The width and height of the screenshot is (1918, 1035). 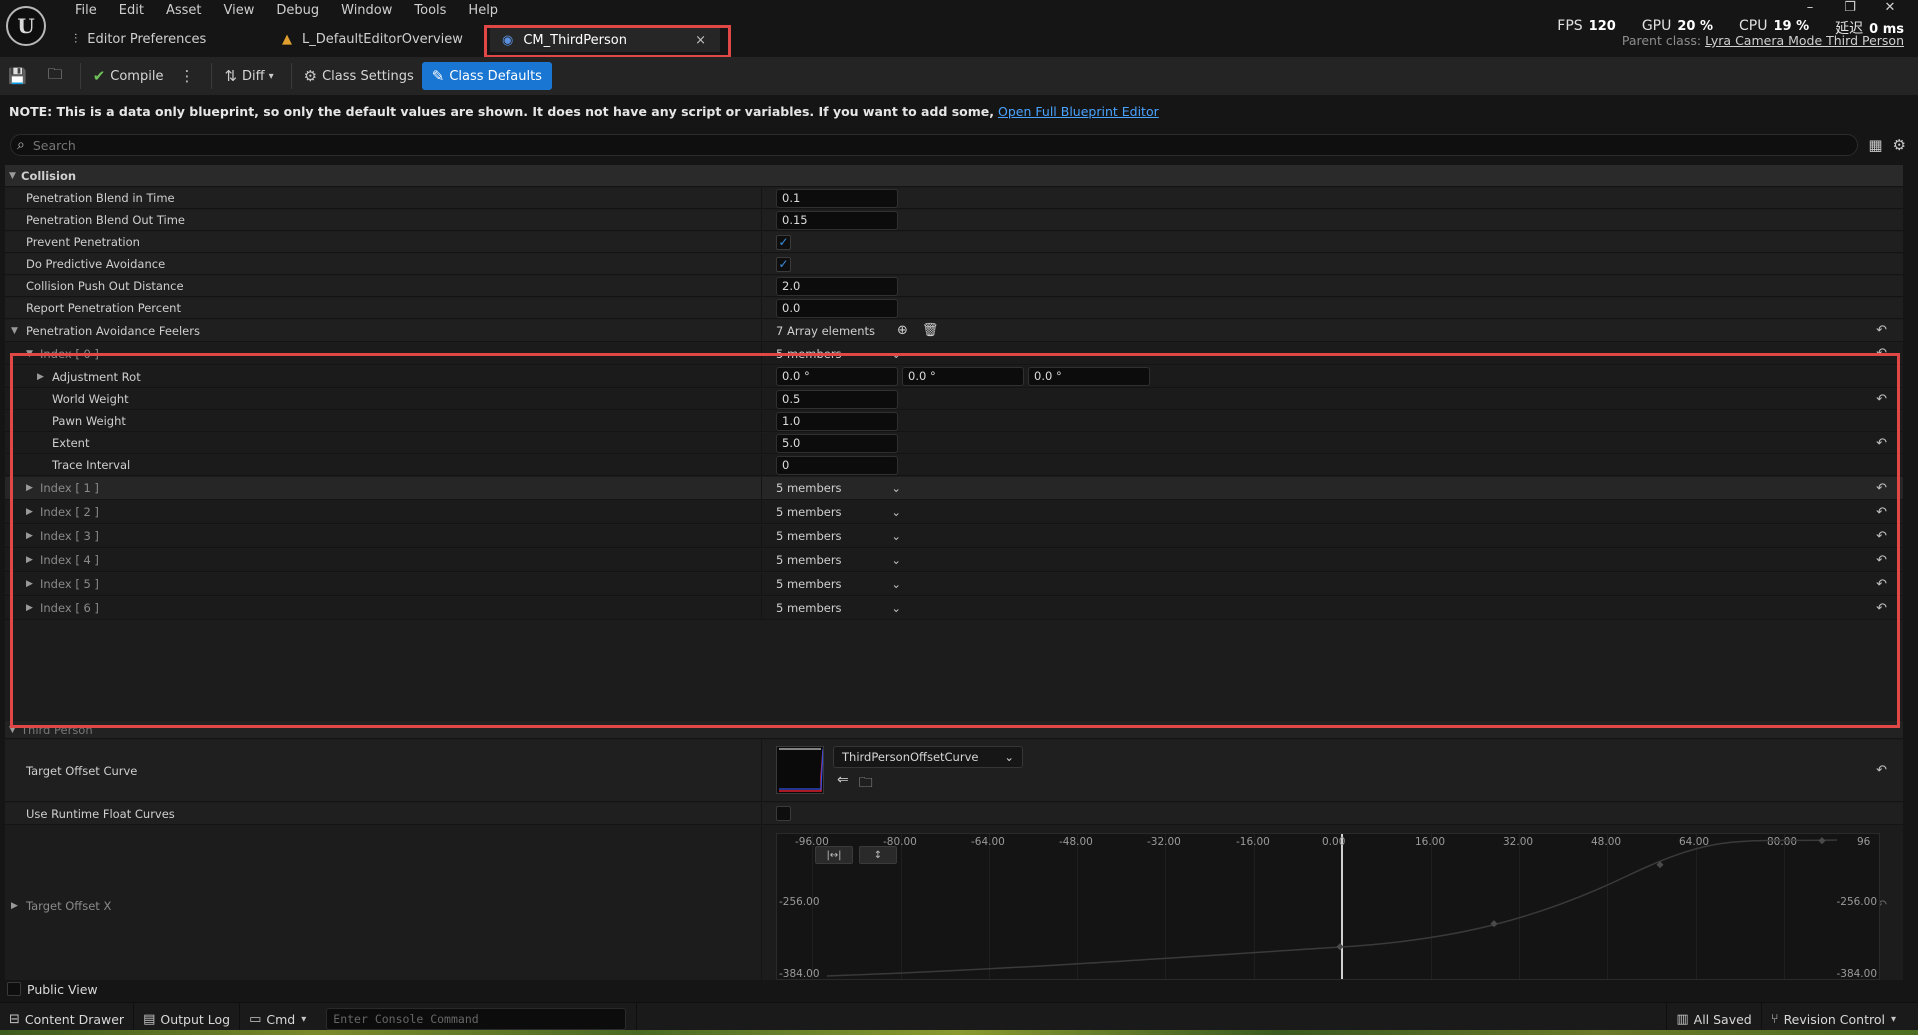 What do you see at coordinates (783, 242) in the screenshot?
I see `prevent-penetration-checkbox: ✓` at bounding box center [783, 242].